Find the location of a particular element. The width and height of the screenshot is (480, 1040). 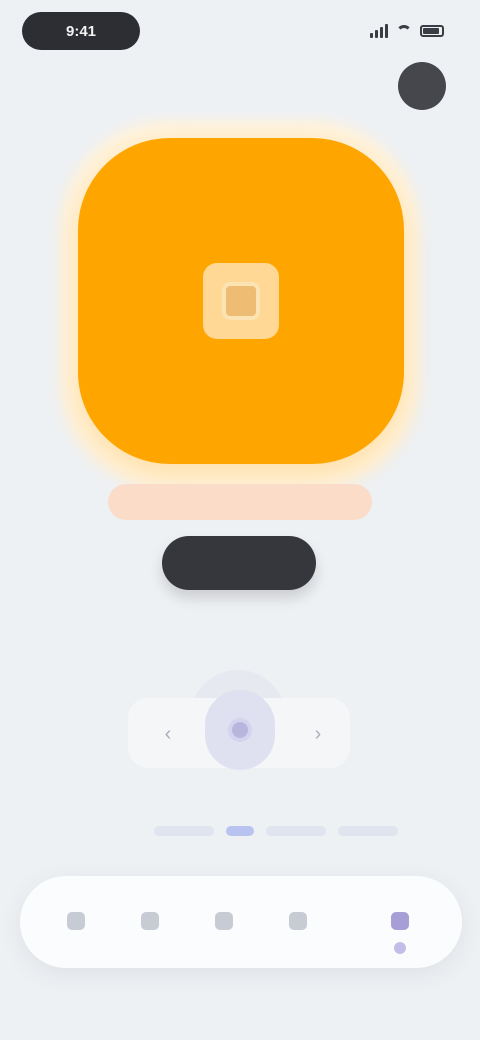

nav-item-home is located at coordinates (76, 923).